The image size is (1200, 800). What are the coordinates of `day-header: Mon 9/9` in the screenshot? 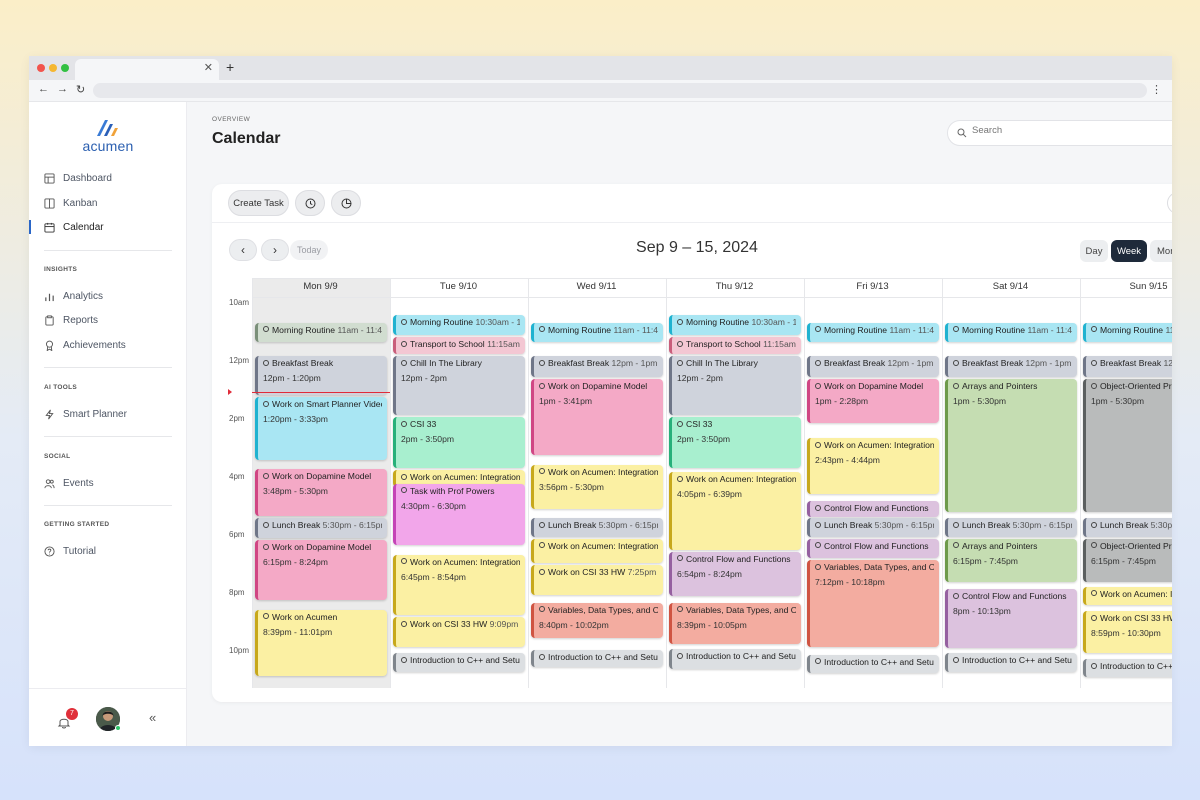 It's located at (320, 286).